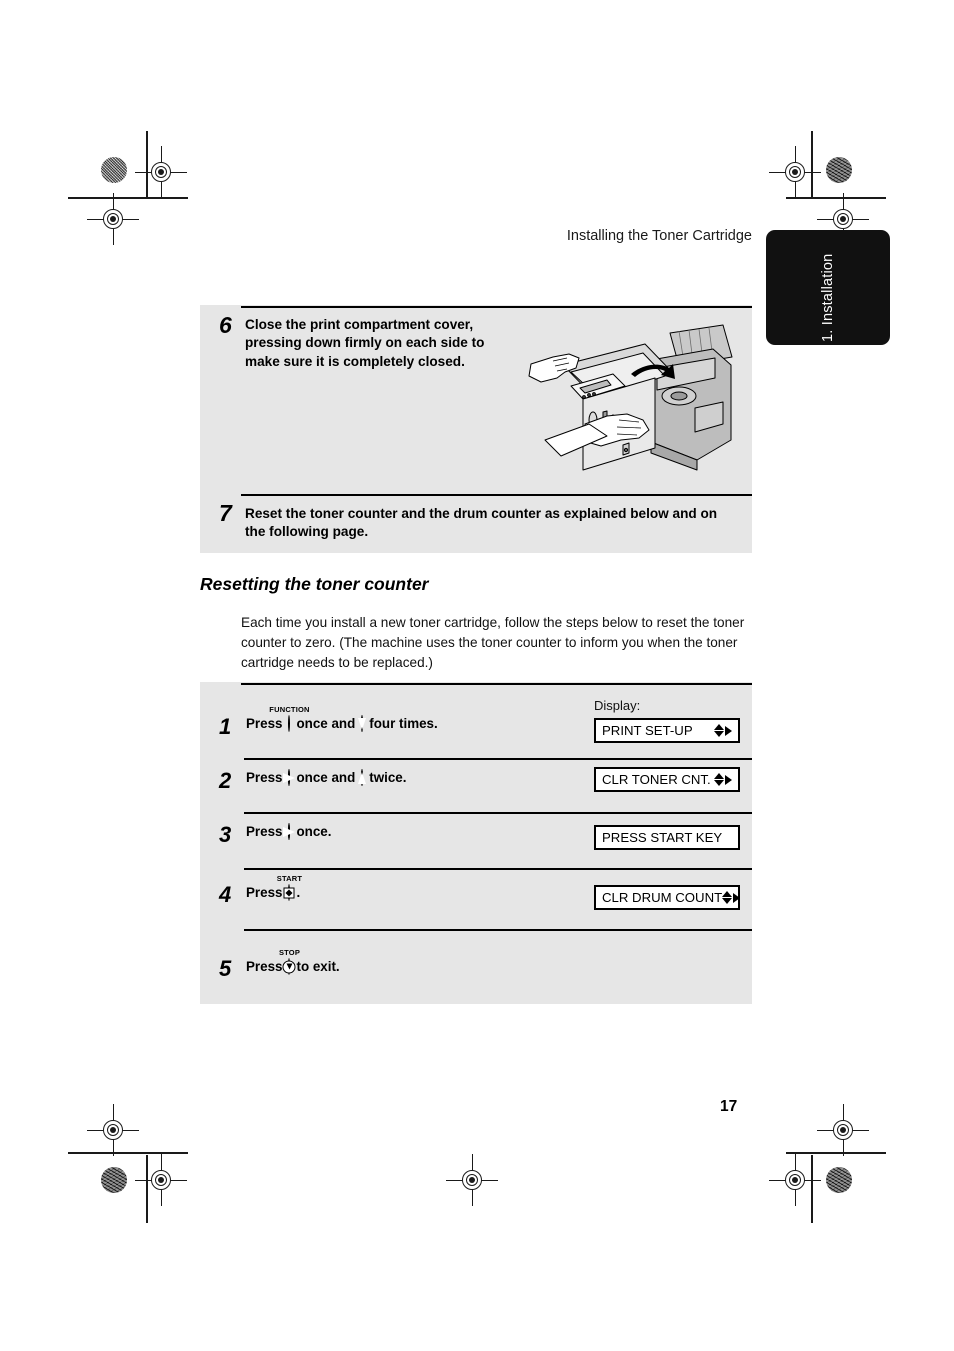 The width and height of the screenshot is (954, 1351). I want to click on running-head: Installing the Toner Cartridge, so click(659, 236).